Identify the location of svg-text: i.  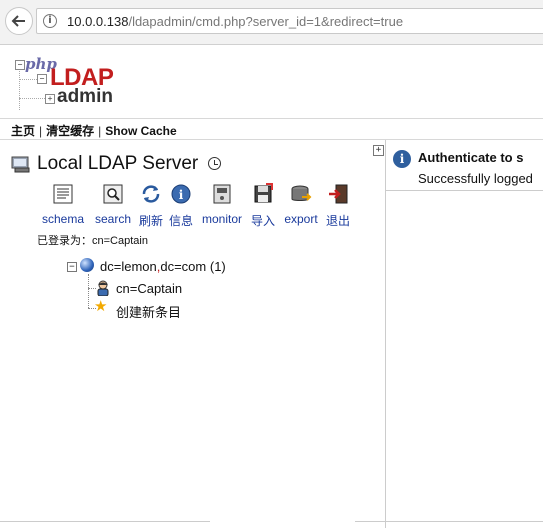
(181, 195).